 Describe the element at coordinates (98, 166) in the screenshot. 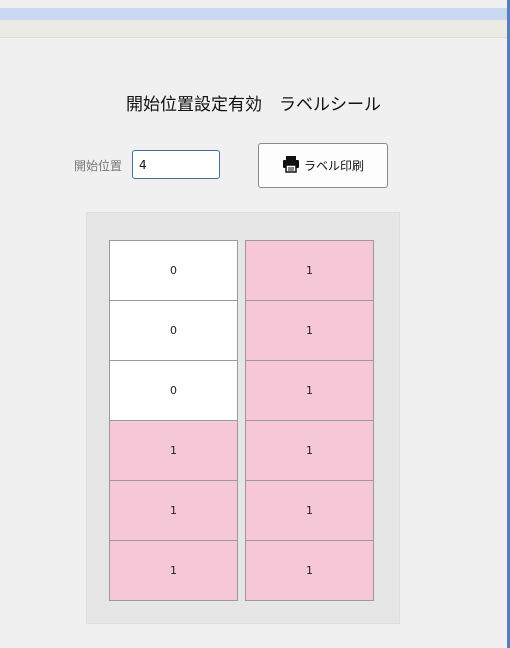

I see `start-position-label: 開始位置` at that location.